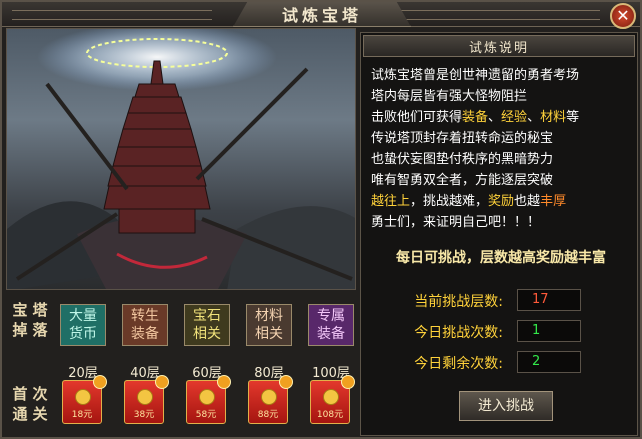 The image size is (642, 439). I want to click on recommend-button-line2: 货币, so click(83, 334).